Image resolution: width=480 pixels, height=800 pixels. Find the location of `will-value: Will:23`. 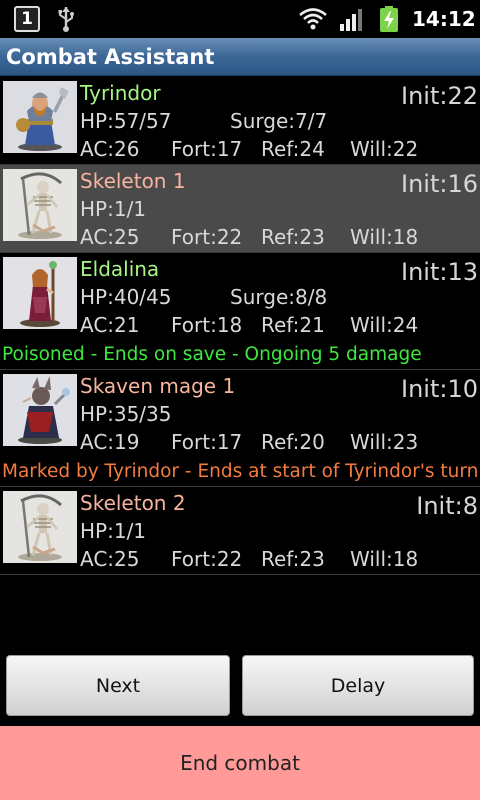

will-value: Will:23 is located at coordinates (384, 442).